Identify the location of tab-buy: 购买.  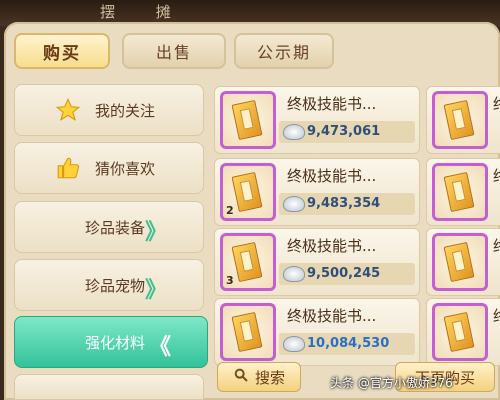
(62, 51).